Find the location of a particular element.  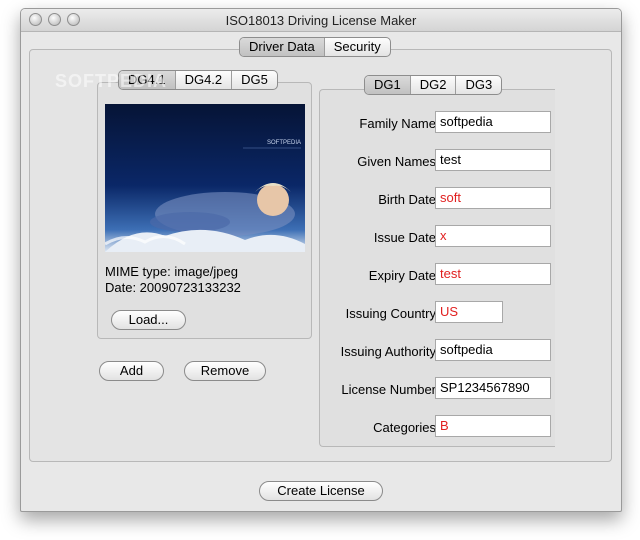

add-button: Add is located at coordinates (131, 371).